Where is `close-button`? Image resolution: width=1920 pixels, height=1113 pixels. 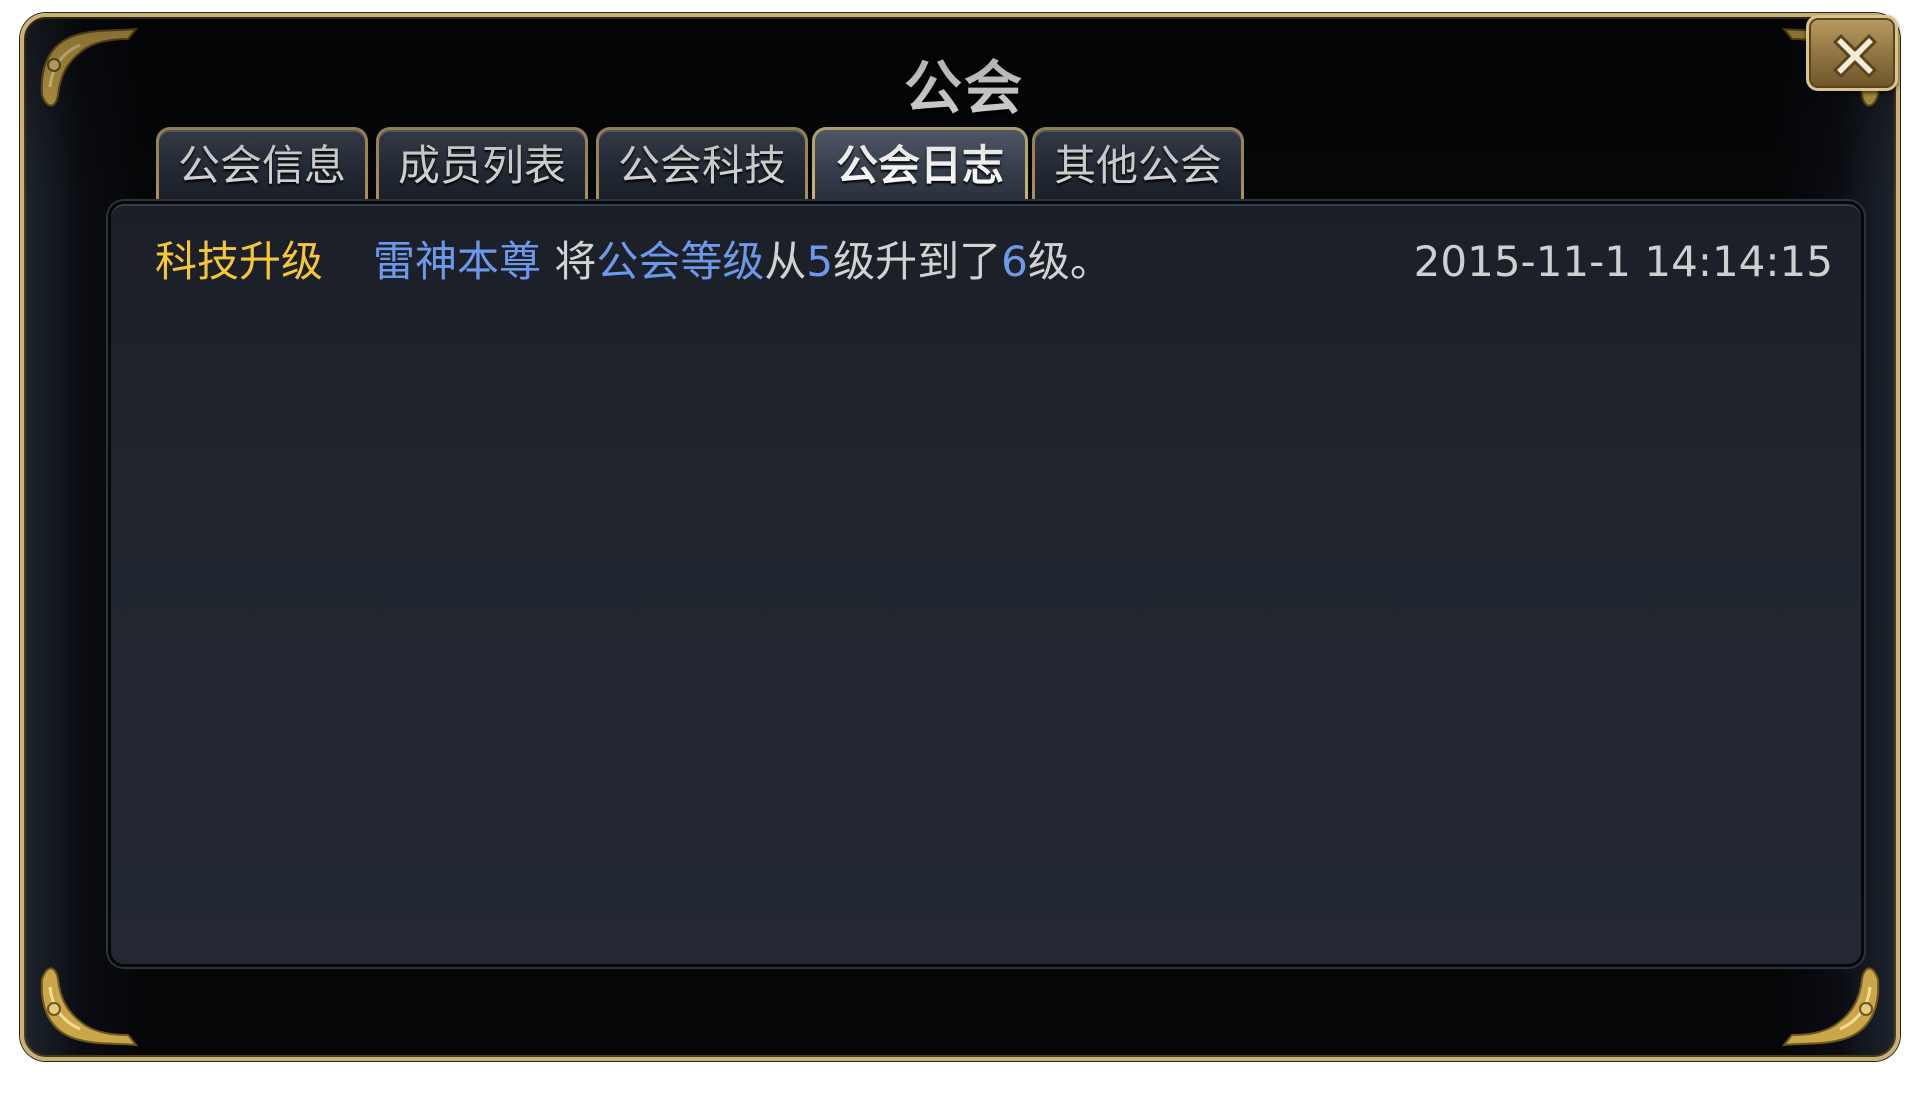
close-button is located at coordinates (1852, 53).